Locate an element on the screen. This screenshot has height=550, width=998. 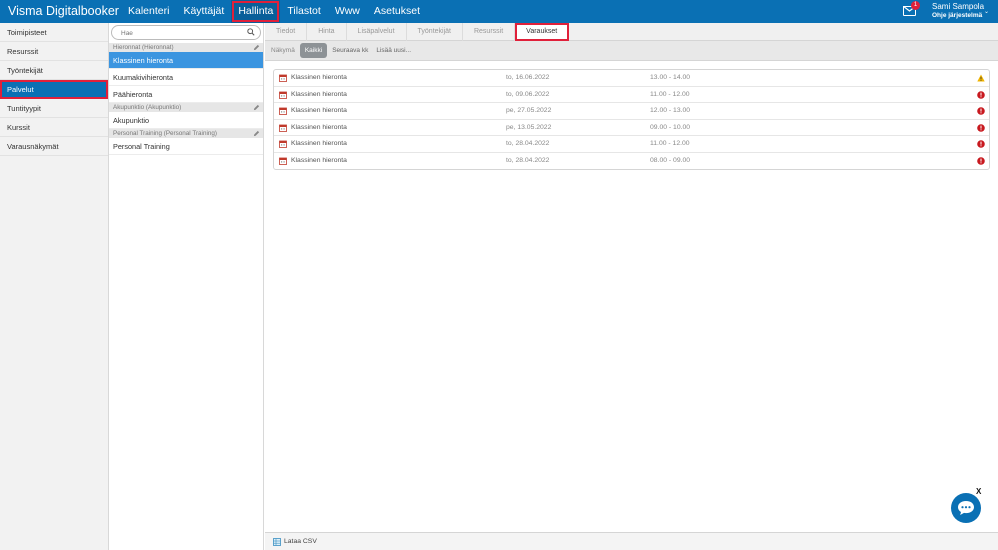
chevron-down-icon: ⌄ is located at coordinates (986, 11).